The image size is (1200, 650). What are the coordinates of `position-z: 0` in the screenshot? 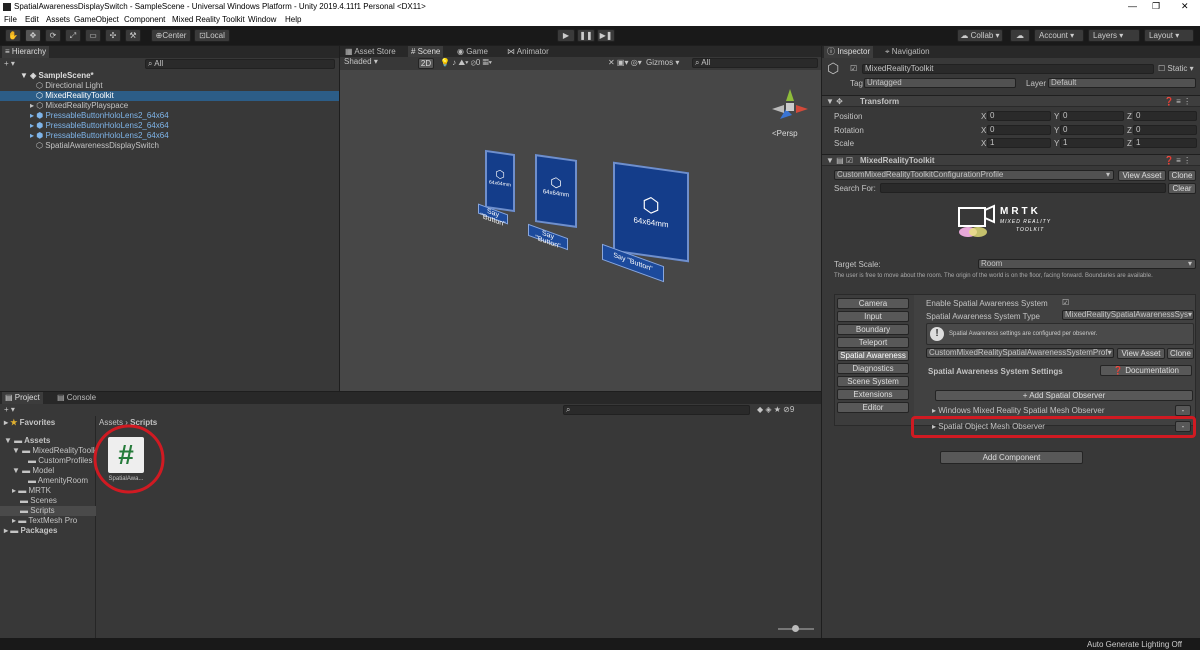 It's located at (1165, 116).